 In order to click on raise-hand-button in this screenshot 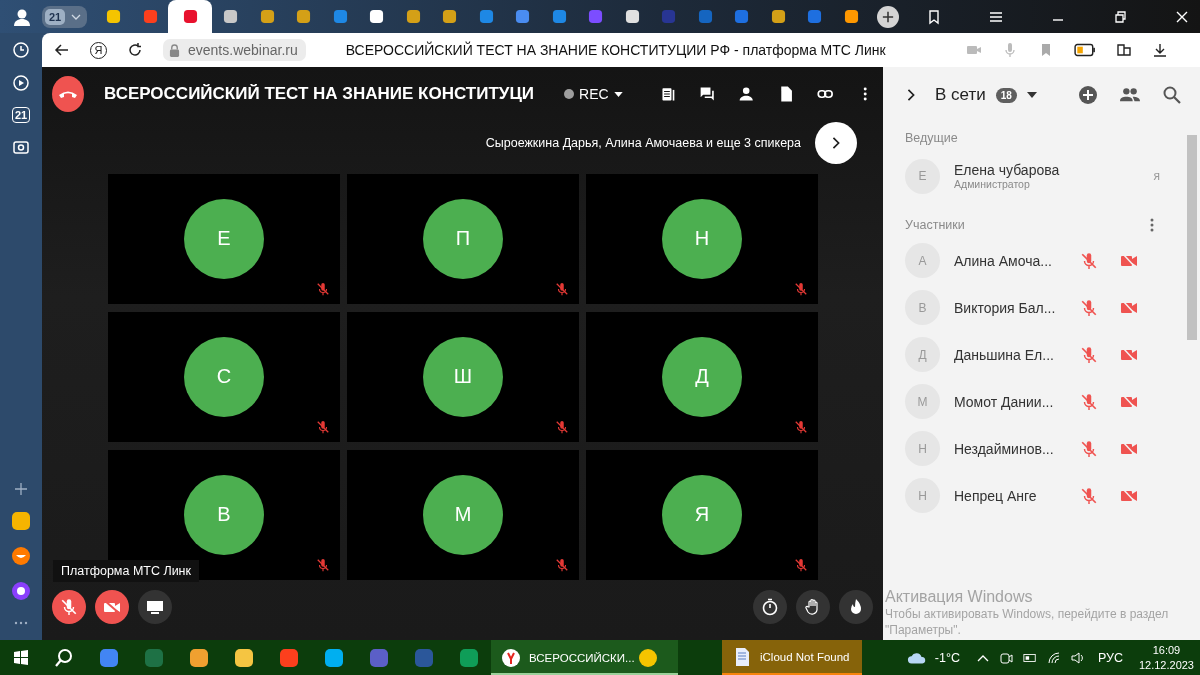, I will do `click(813, 606)`.